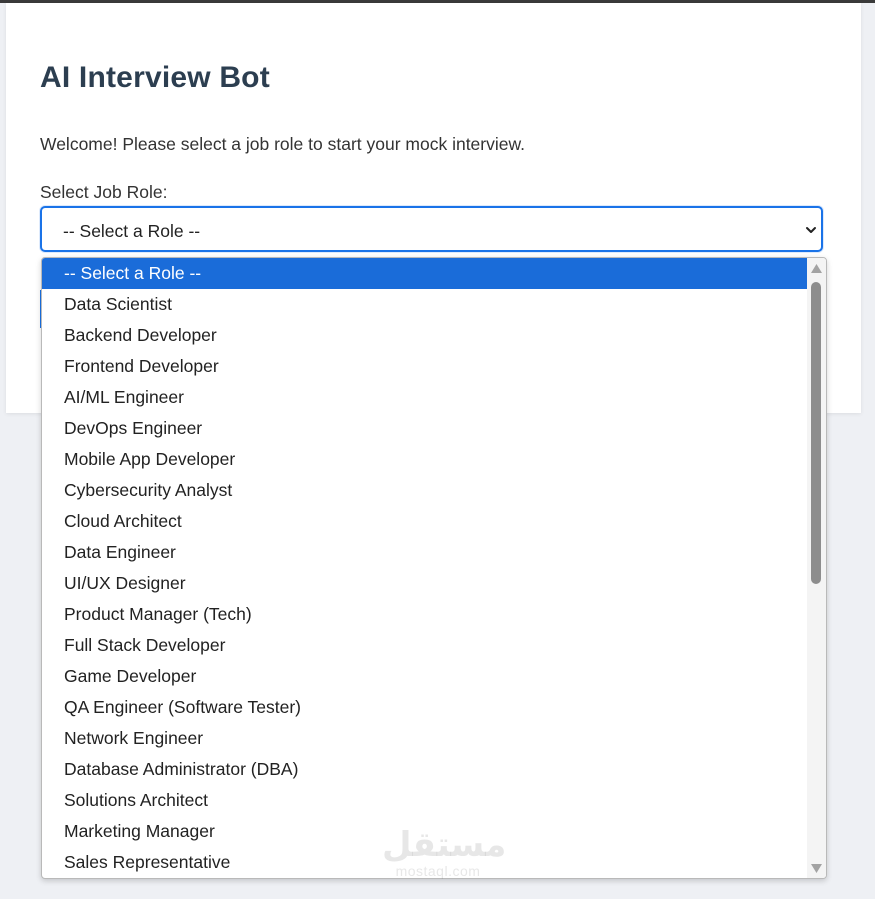 The height and width of the screenshot is (899, 875). I want to click on dropdown-scrollbar, so click(816, 568).